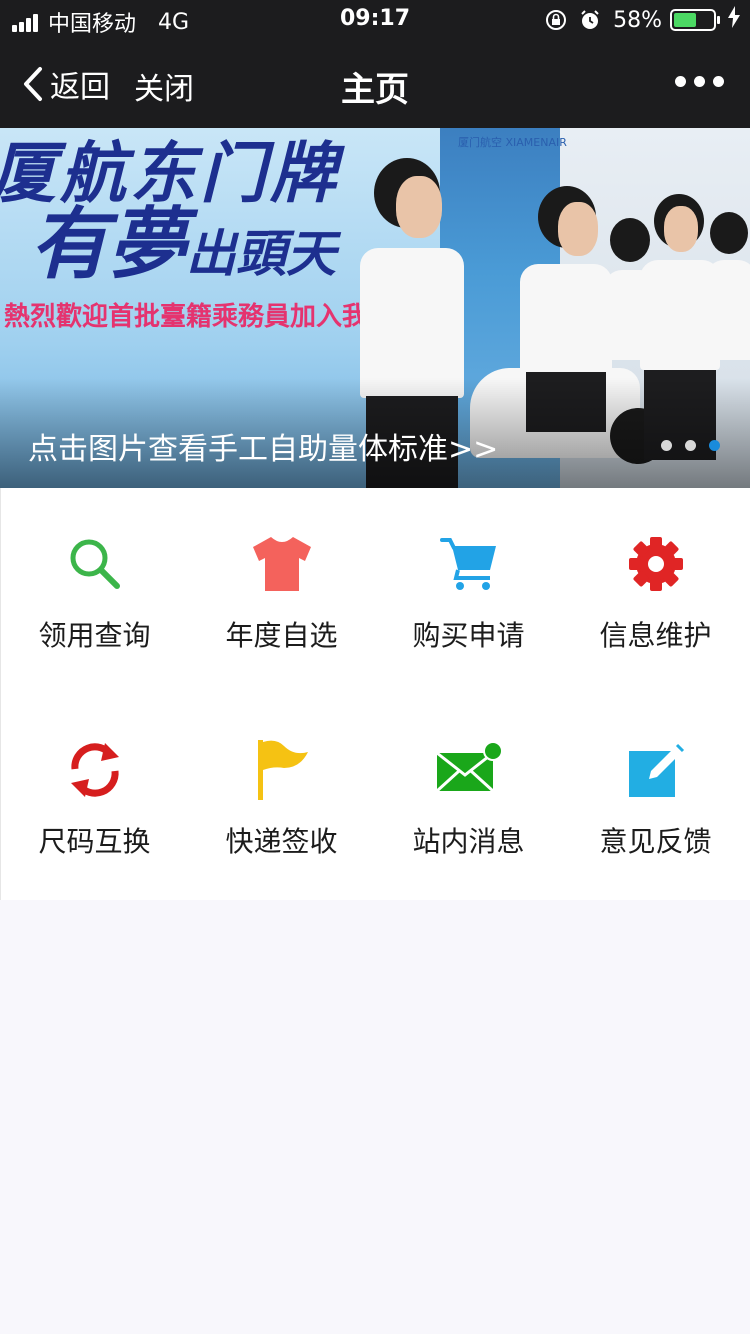 This screenshot has width=750, height=1334. I want to click on banner-brand-text: 厦门航空 XIAMENAIR, so click(512, 142).